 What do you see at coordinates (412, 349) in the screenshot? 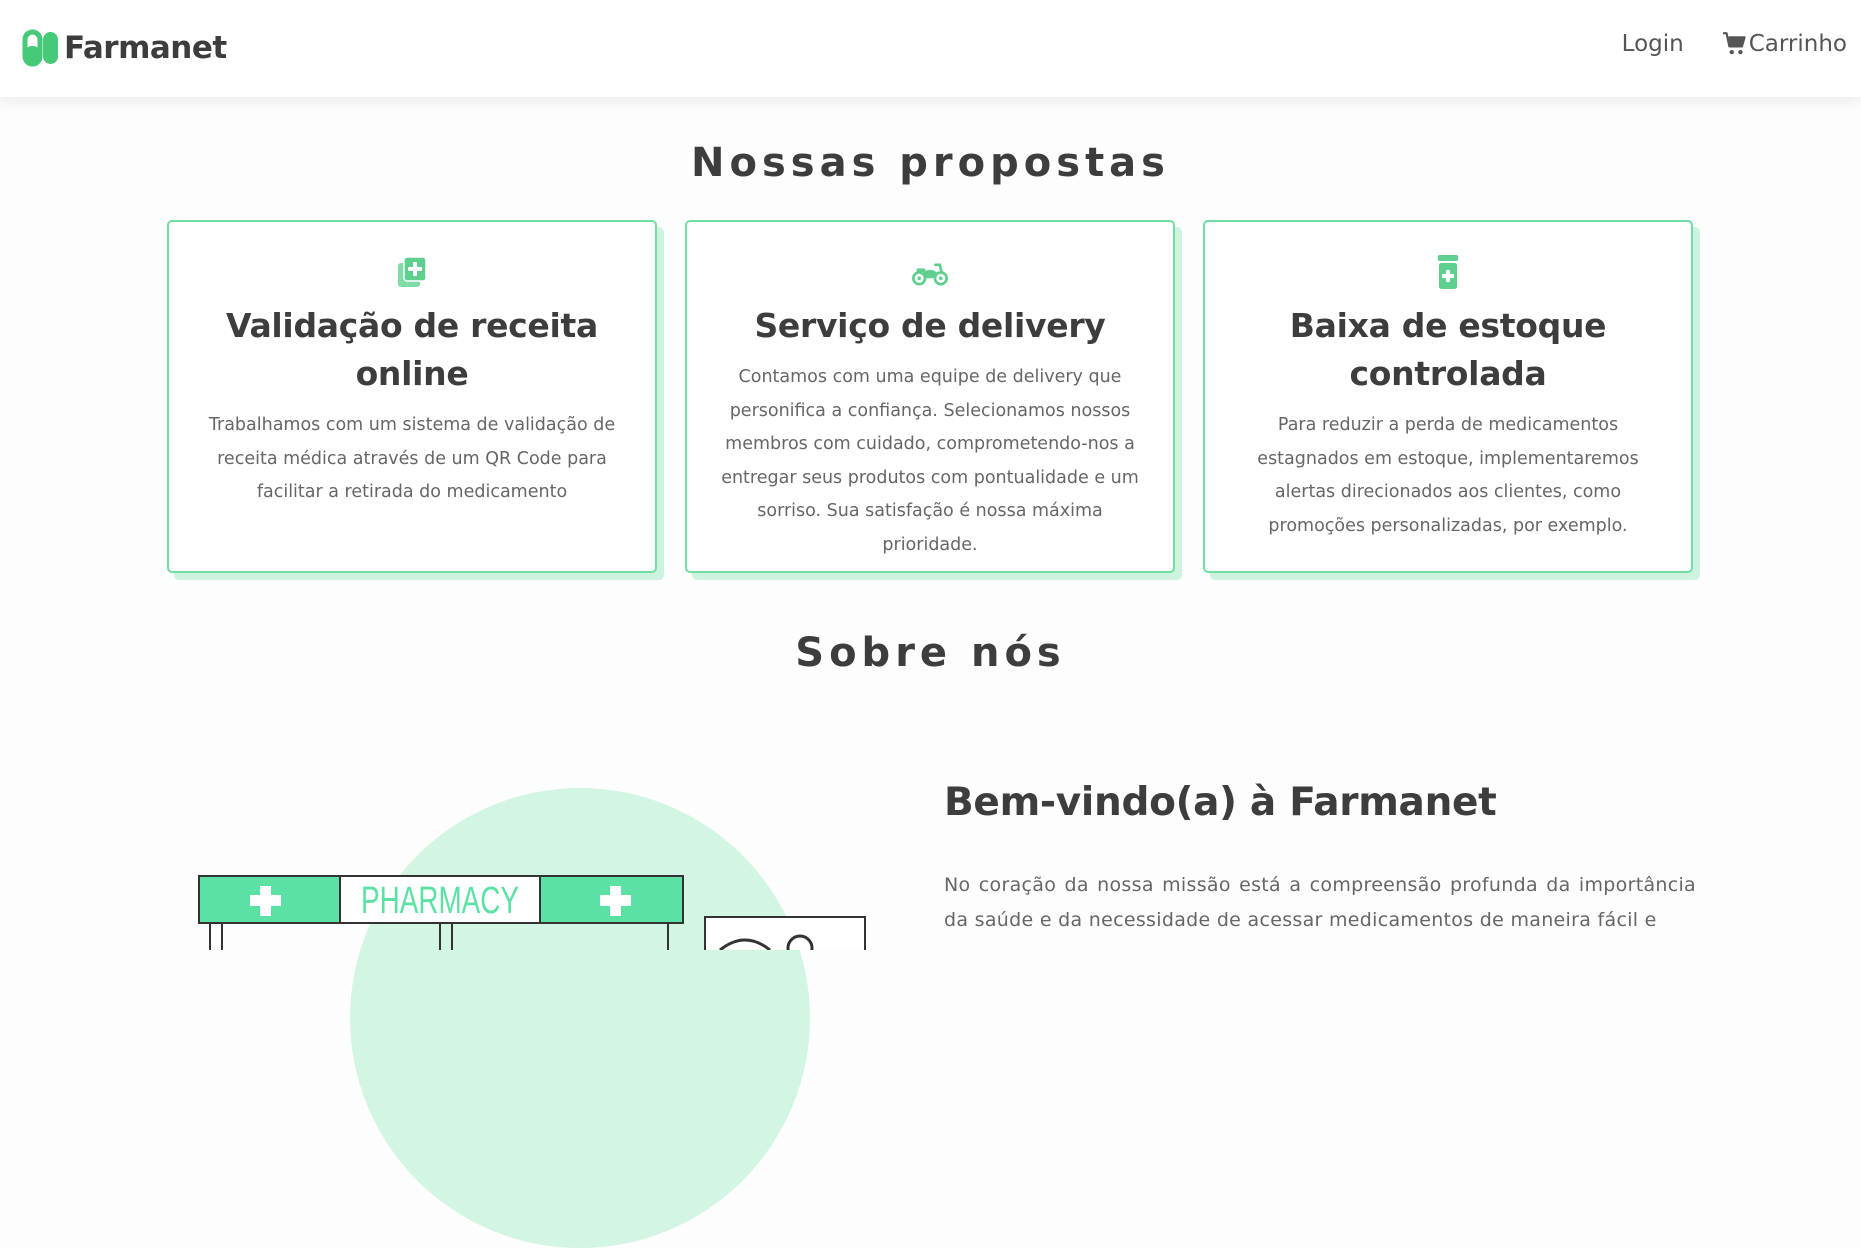
I see `card-title: Validação de receita online` at bounding box center [412, 349].